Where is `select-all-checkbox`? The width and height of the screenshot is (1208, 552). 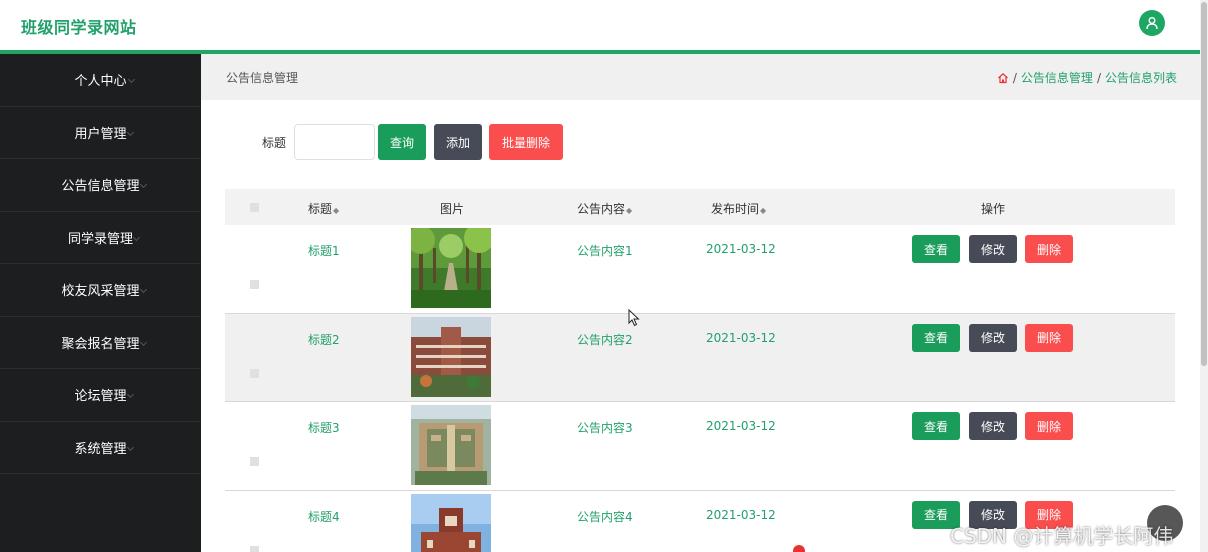 select-all-checkbox is located at coordinates (254, 207).